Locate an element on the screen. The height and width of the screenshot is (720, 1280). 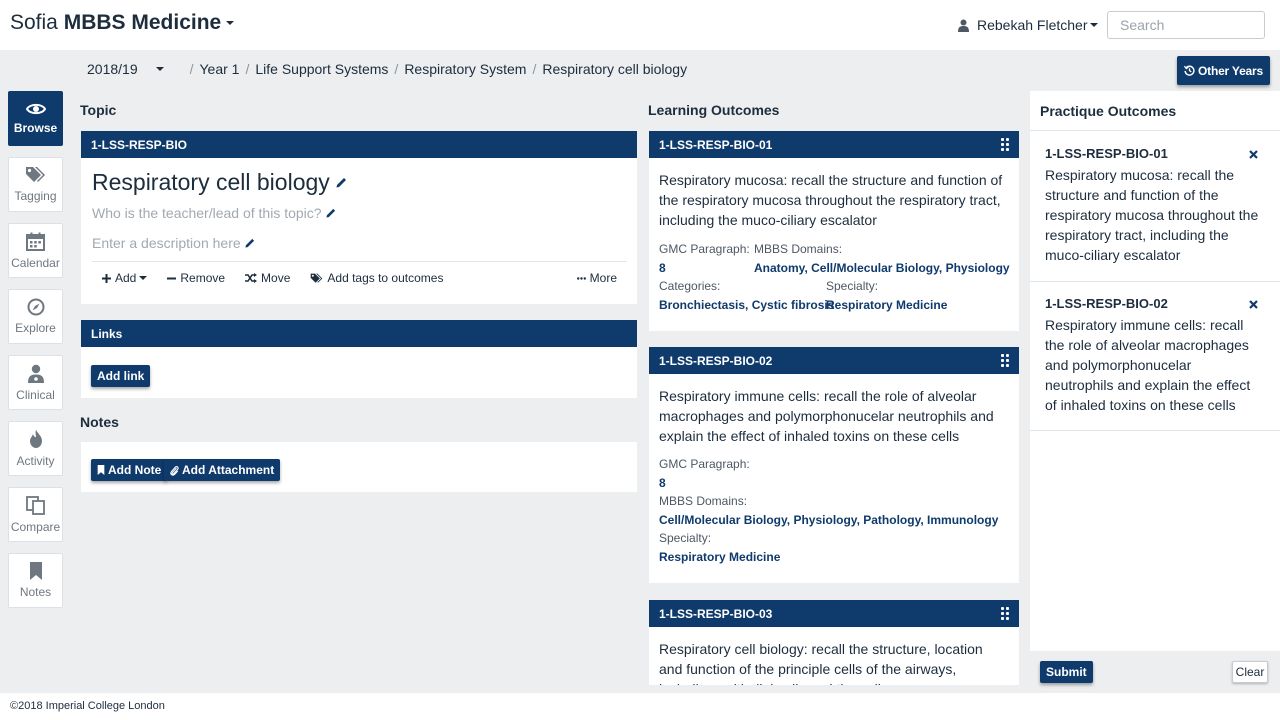
specialty-label: Specialty: is located at coordinates (685, 538).